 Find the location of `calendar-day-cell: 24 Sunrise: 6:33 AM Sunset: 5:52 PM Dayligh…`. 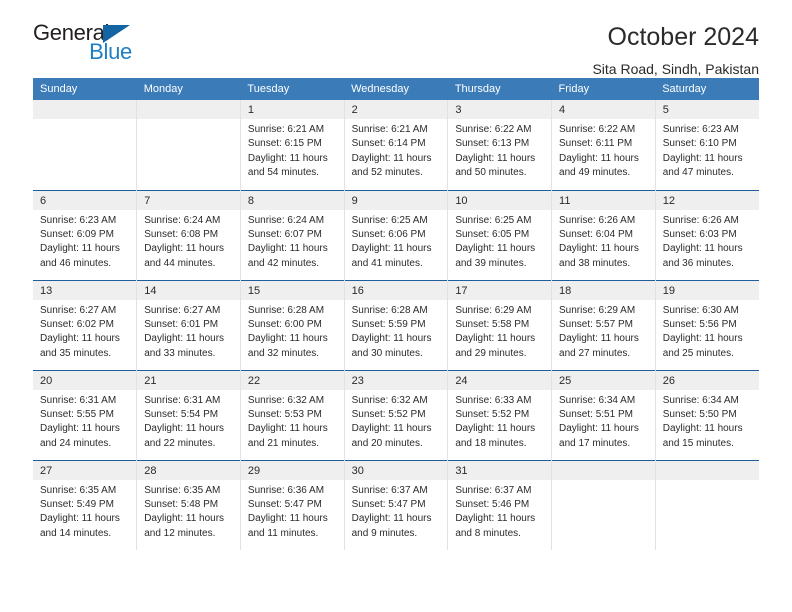

calendar-day-cell: 24 Sunrise: 6:33 AM Sunset: 5:52 PM Dayligh… is located at coordinates (499, 414).